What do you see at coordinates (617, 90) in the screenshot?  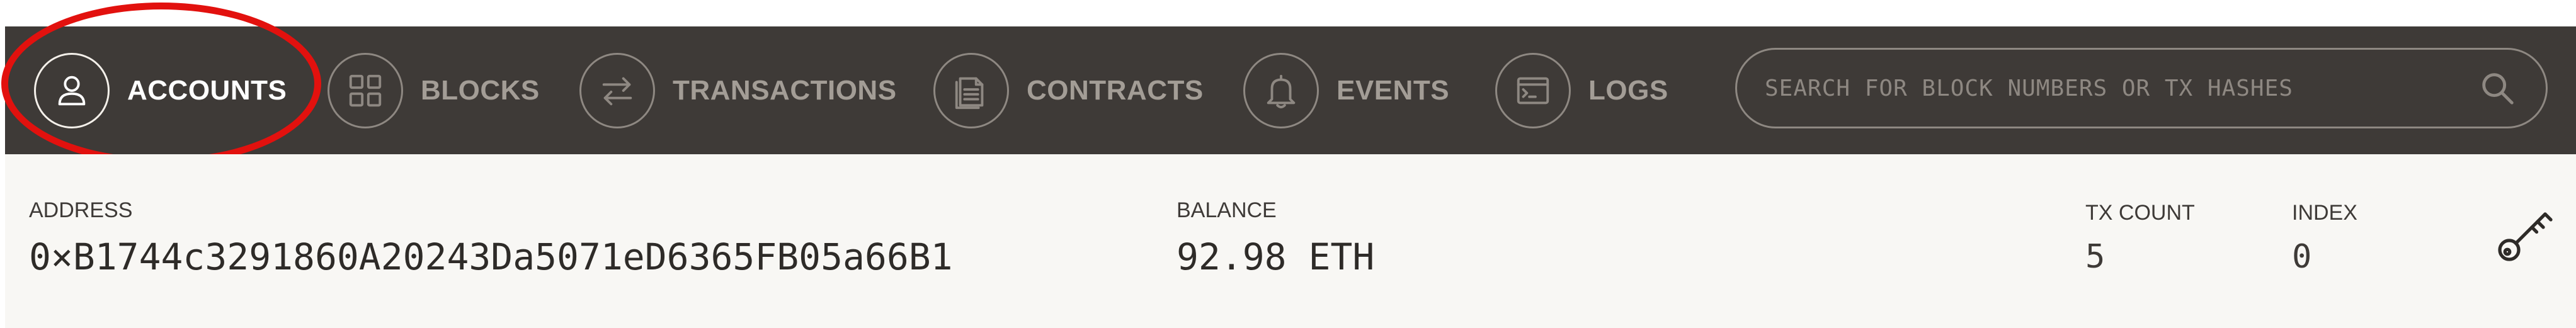 I see `arrows-swap-icon` at bounding box center [617, 90].